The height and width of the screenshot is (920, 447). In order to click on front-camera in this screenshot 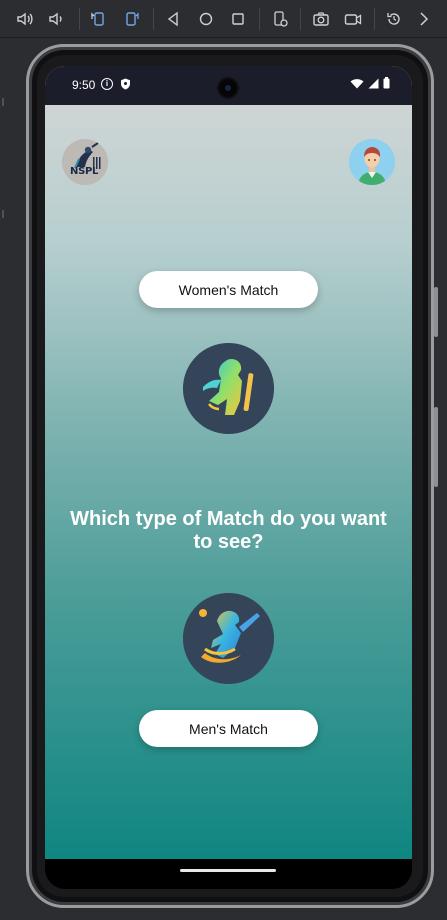, I will do `click(228, 88)`.